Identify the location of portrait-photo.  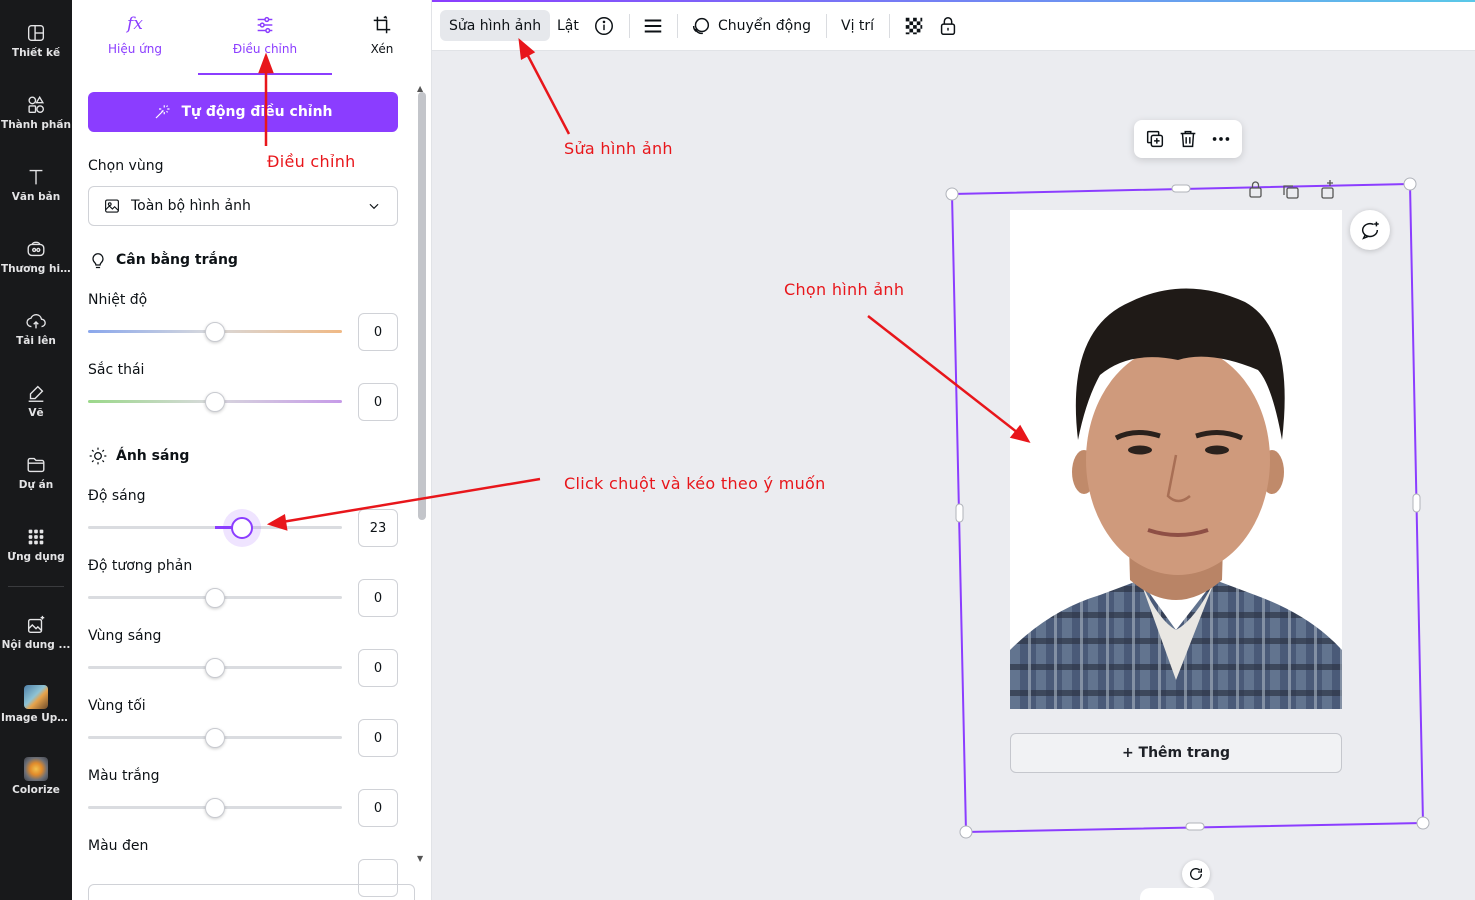
(1176, 459).